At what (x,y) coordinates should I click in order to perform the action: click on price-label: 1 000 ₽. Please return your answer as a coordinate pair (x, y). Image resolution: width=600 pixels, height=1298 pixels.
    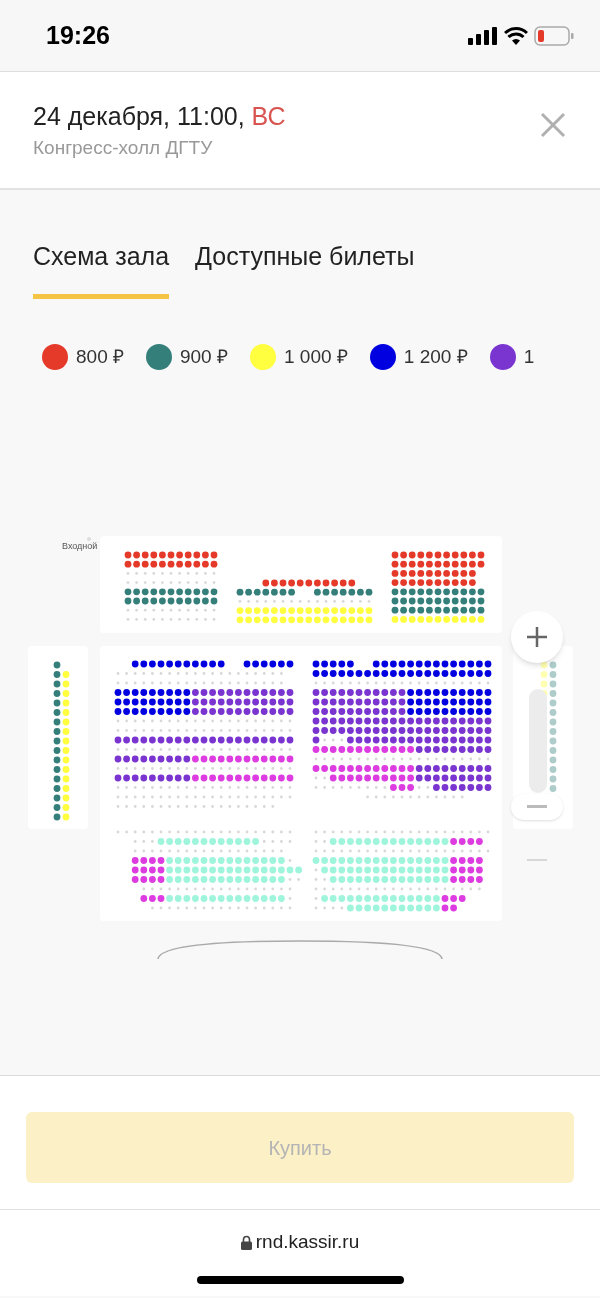
    Looking at the image, I should click on (315, 356).